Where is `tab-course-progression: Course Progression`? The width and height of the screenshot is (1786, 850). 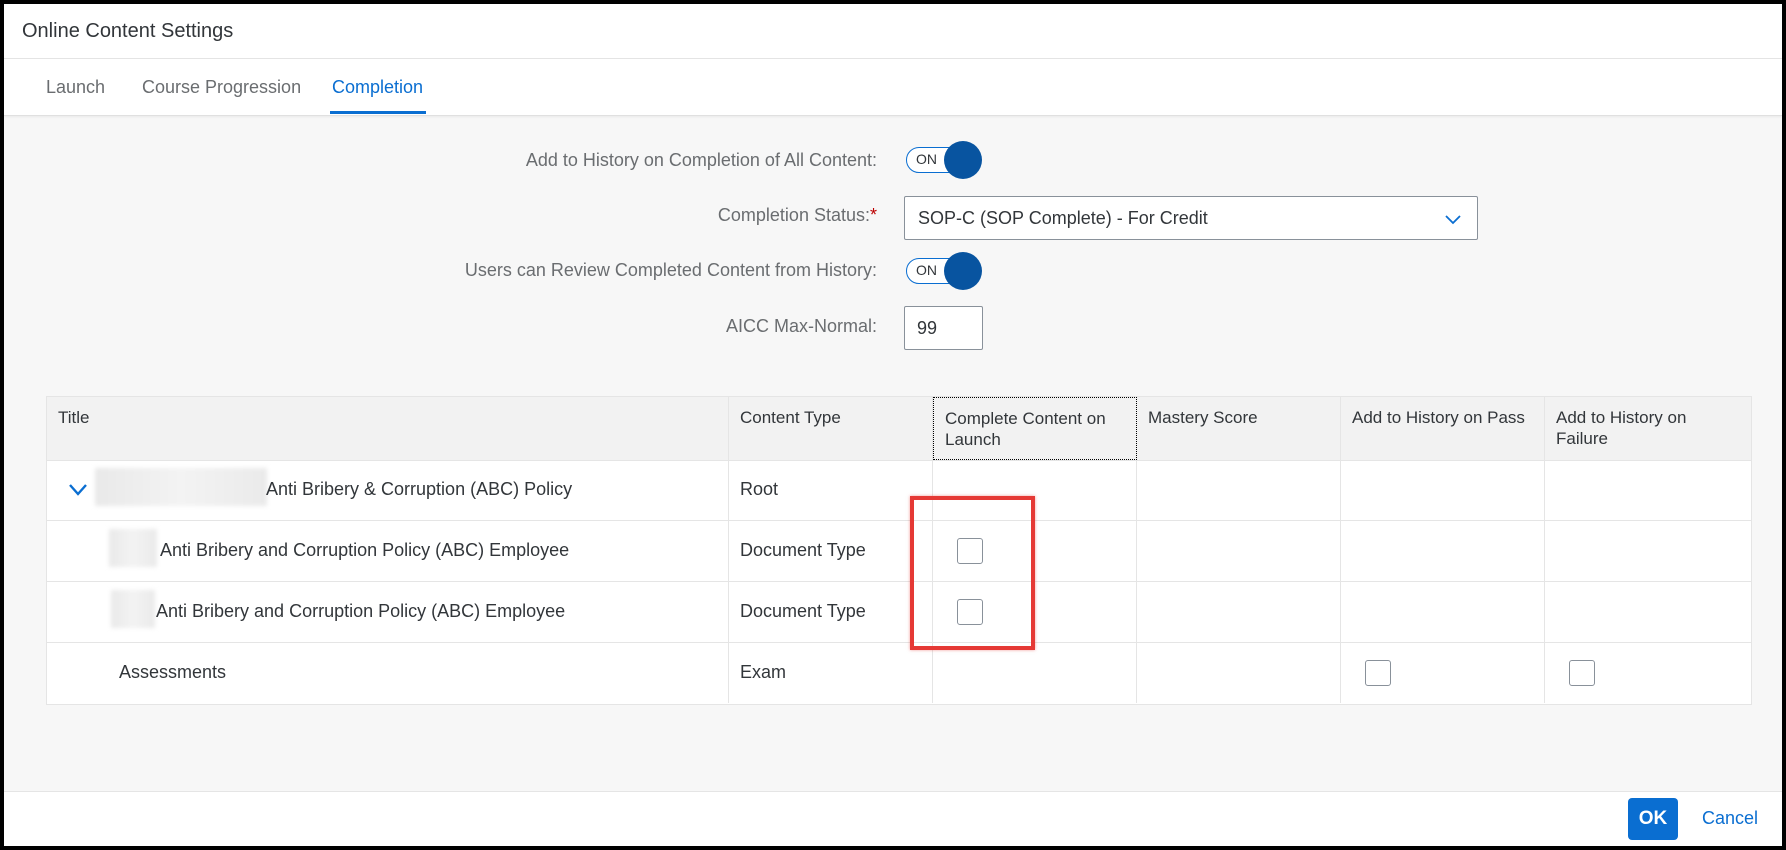 tab-course-progression: Course Progression is located at coordinates (221, 87).